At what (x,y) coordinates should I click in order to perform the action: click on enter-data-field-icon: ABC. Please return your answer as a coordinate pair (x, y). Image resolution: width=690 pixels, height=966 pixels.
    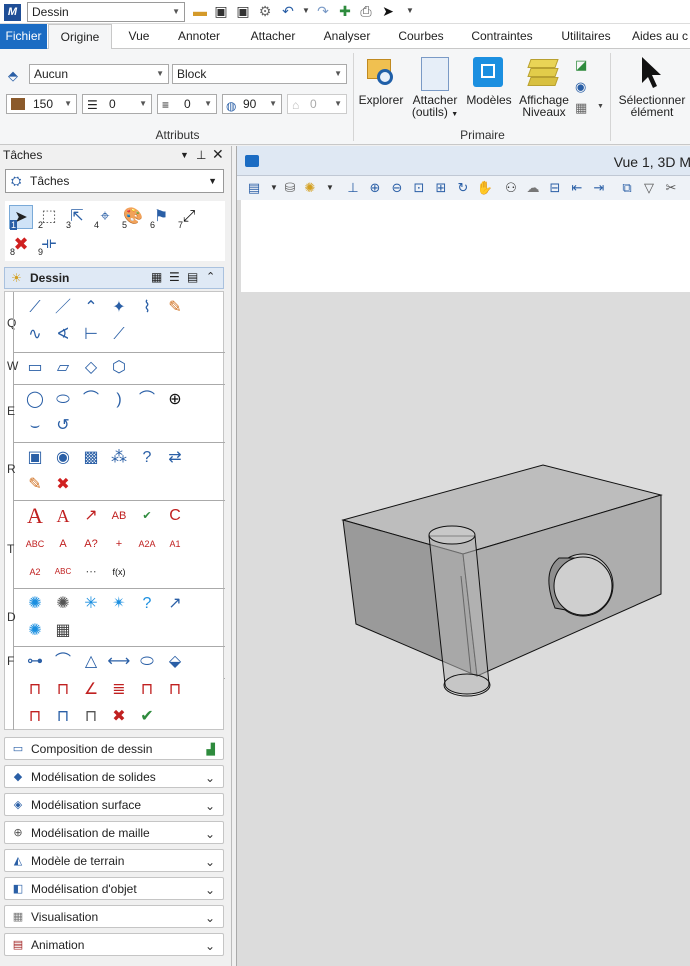
    Looking at the image, I should click on (63, 572).